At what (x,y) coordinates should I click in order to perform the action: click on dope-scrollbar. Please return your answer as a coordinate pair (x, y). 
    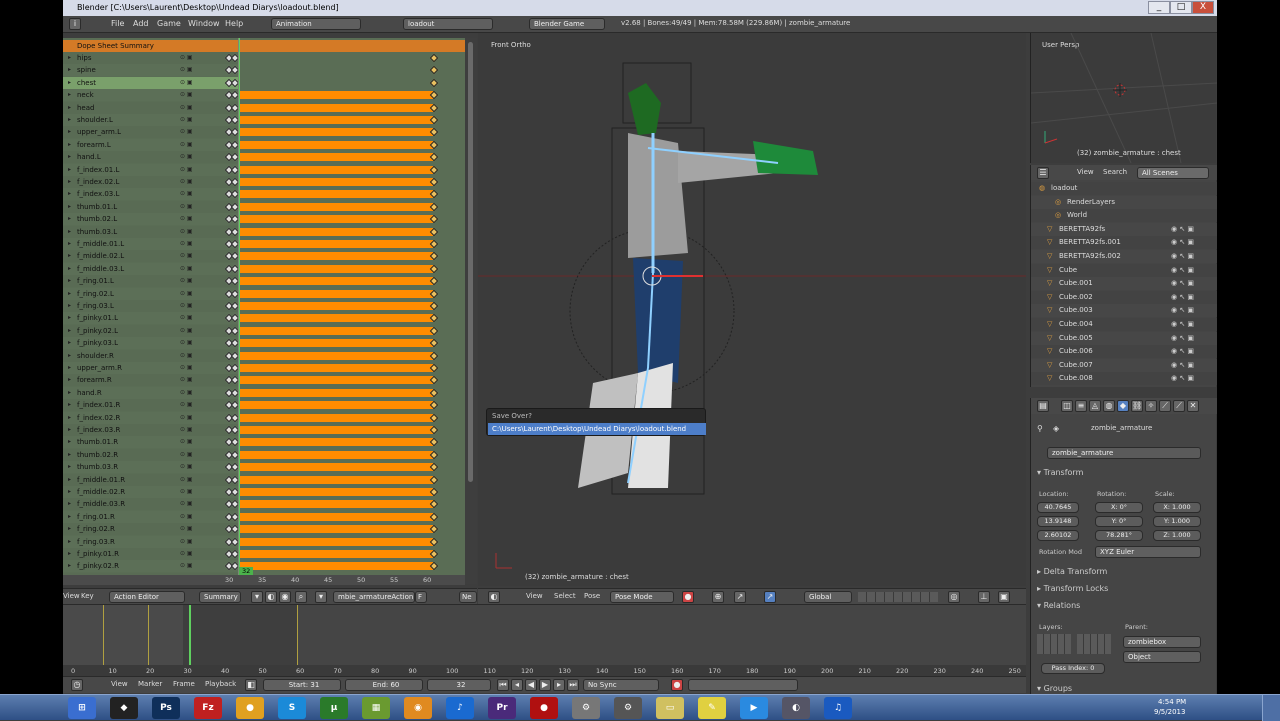
    Looking at the image, I should click on (471, 311).